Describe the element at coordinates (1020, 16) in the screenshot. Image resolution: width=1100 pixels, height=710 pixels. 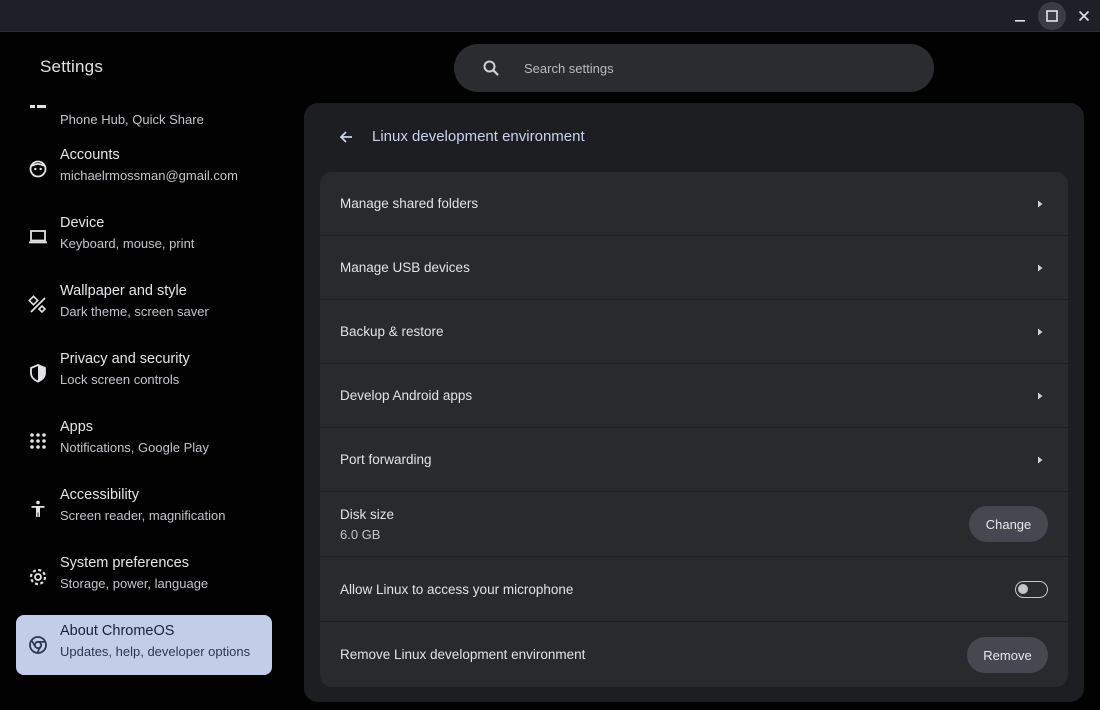
I see `minimize-button` at that location.